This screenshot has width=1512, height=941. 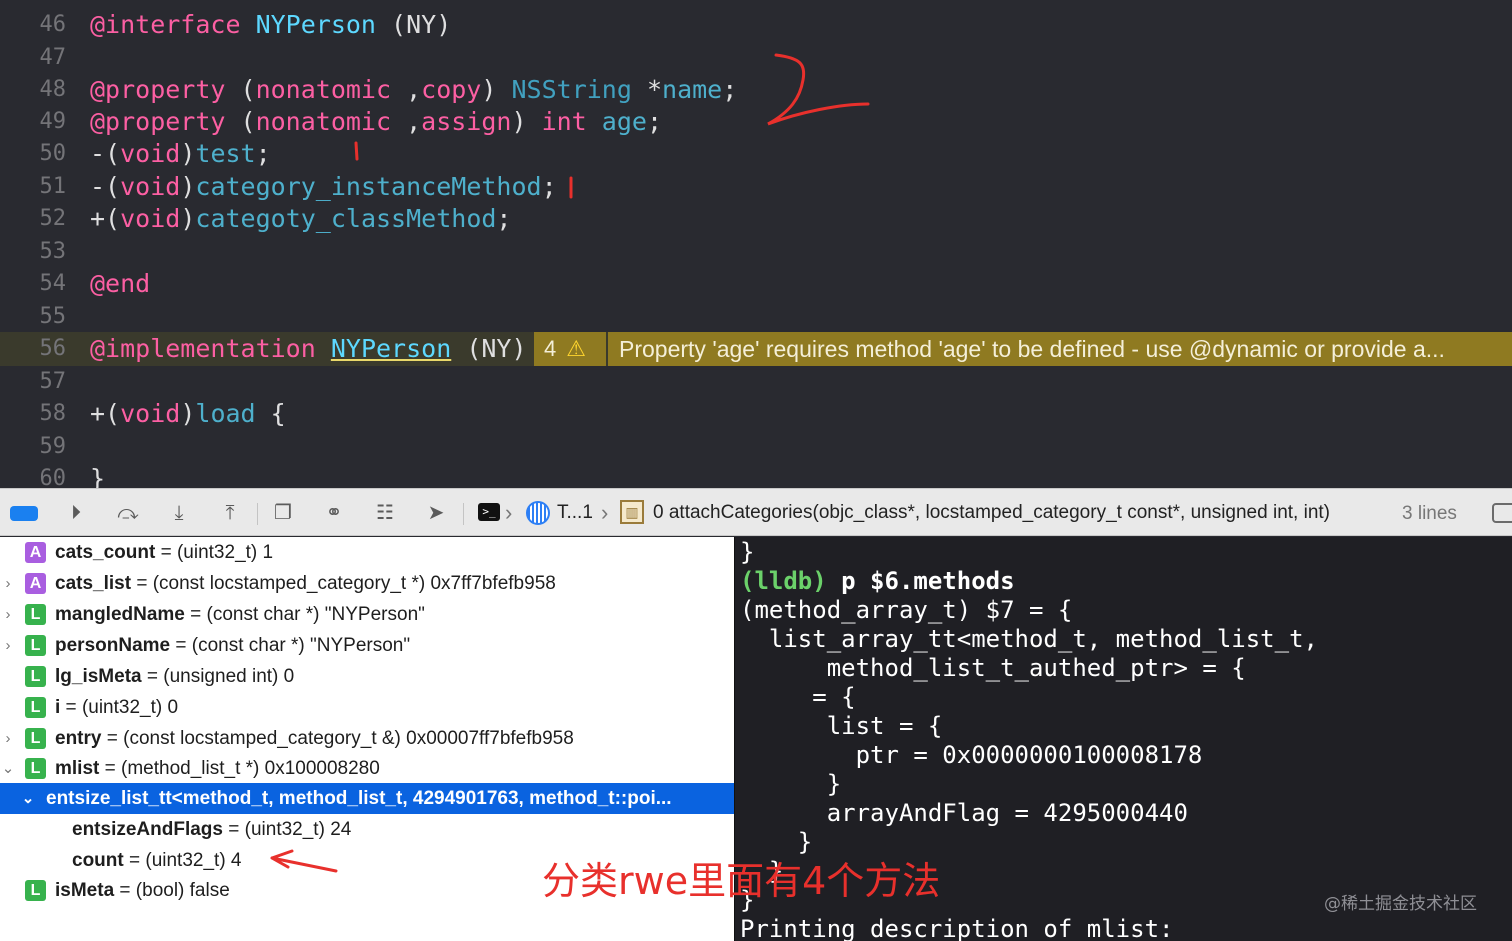 I want to click on variable-text: mlist = (method_list_t *) 0x100008280, so click(x=217, y=768).